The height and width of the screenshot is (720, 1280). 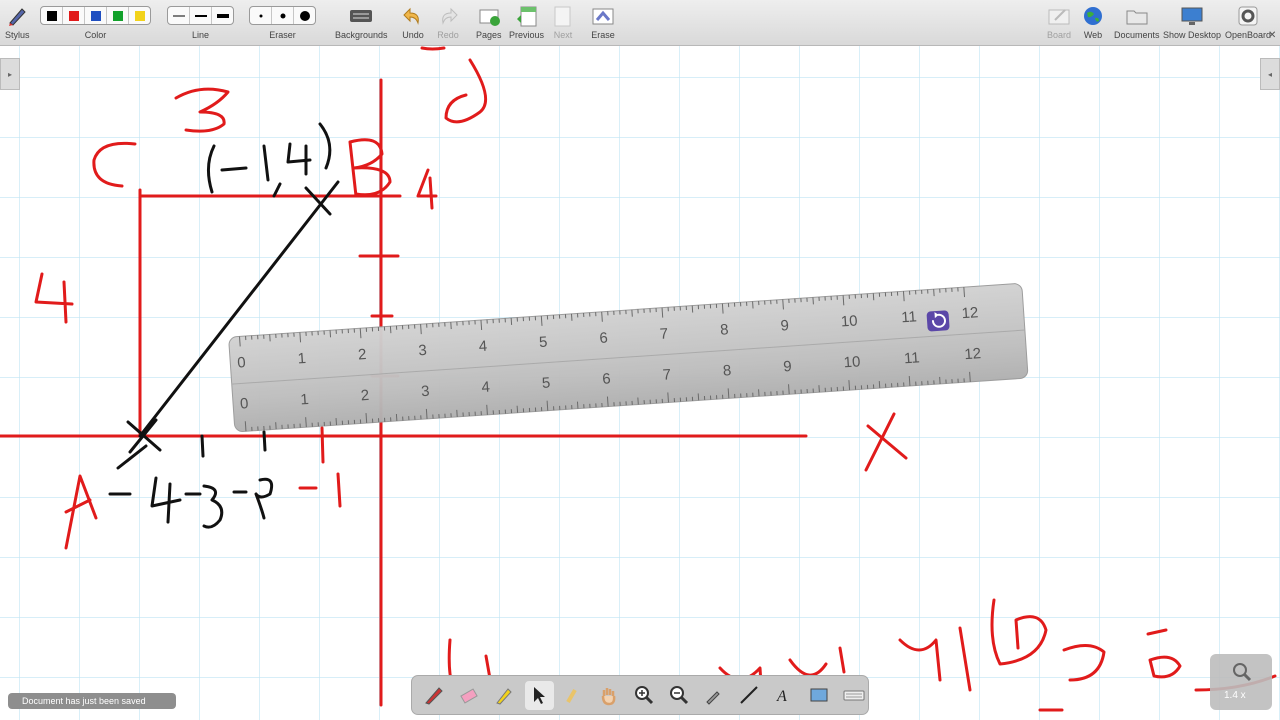 What do you see at coordinates (201, 15) in the screenshot?
I see `line-medium-button` at bounding box center [201, 15].